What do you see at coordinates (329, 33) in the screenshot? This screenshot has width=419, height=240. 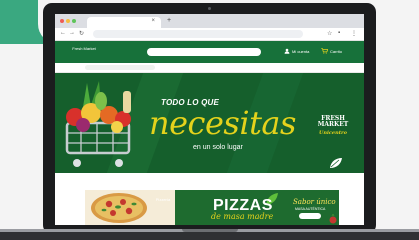 I see `star-icon: ☆` at bounding box center [329, 33].